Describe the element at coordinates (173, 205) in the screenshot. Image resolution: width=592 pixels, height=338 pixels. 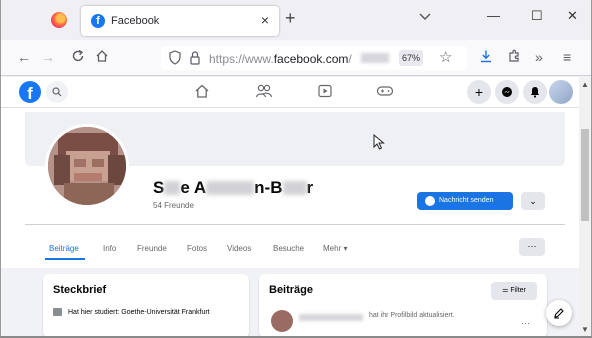
I see `friends-count: 54 Freunde` at that location.